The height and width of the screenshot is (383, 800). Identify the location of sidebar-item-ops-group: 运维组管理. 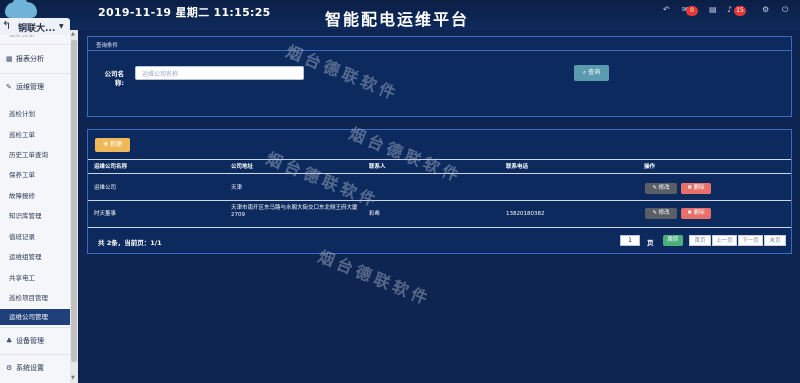
(35, 256).